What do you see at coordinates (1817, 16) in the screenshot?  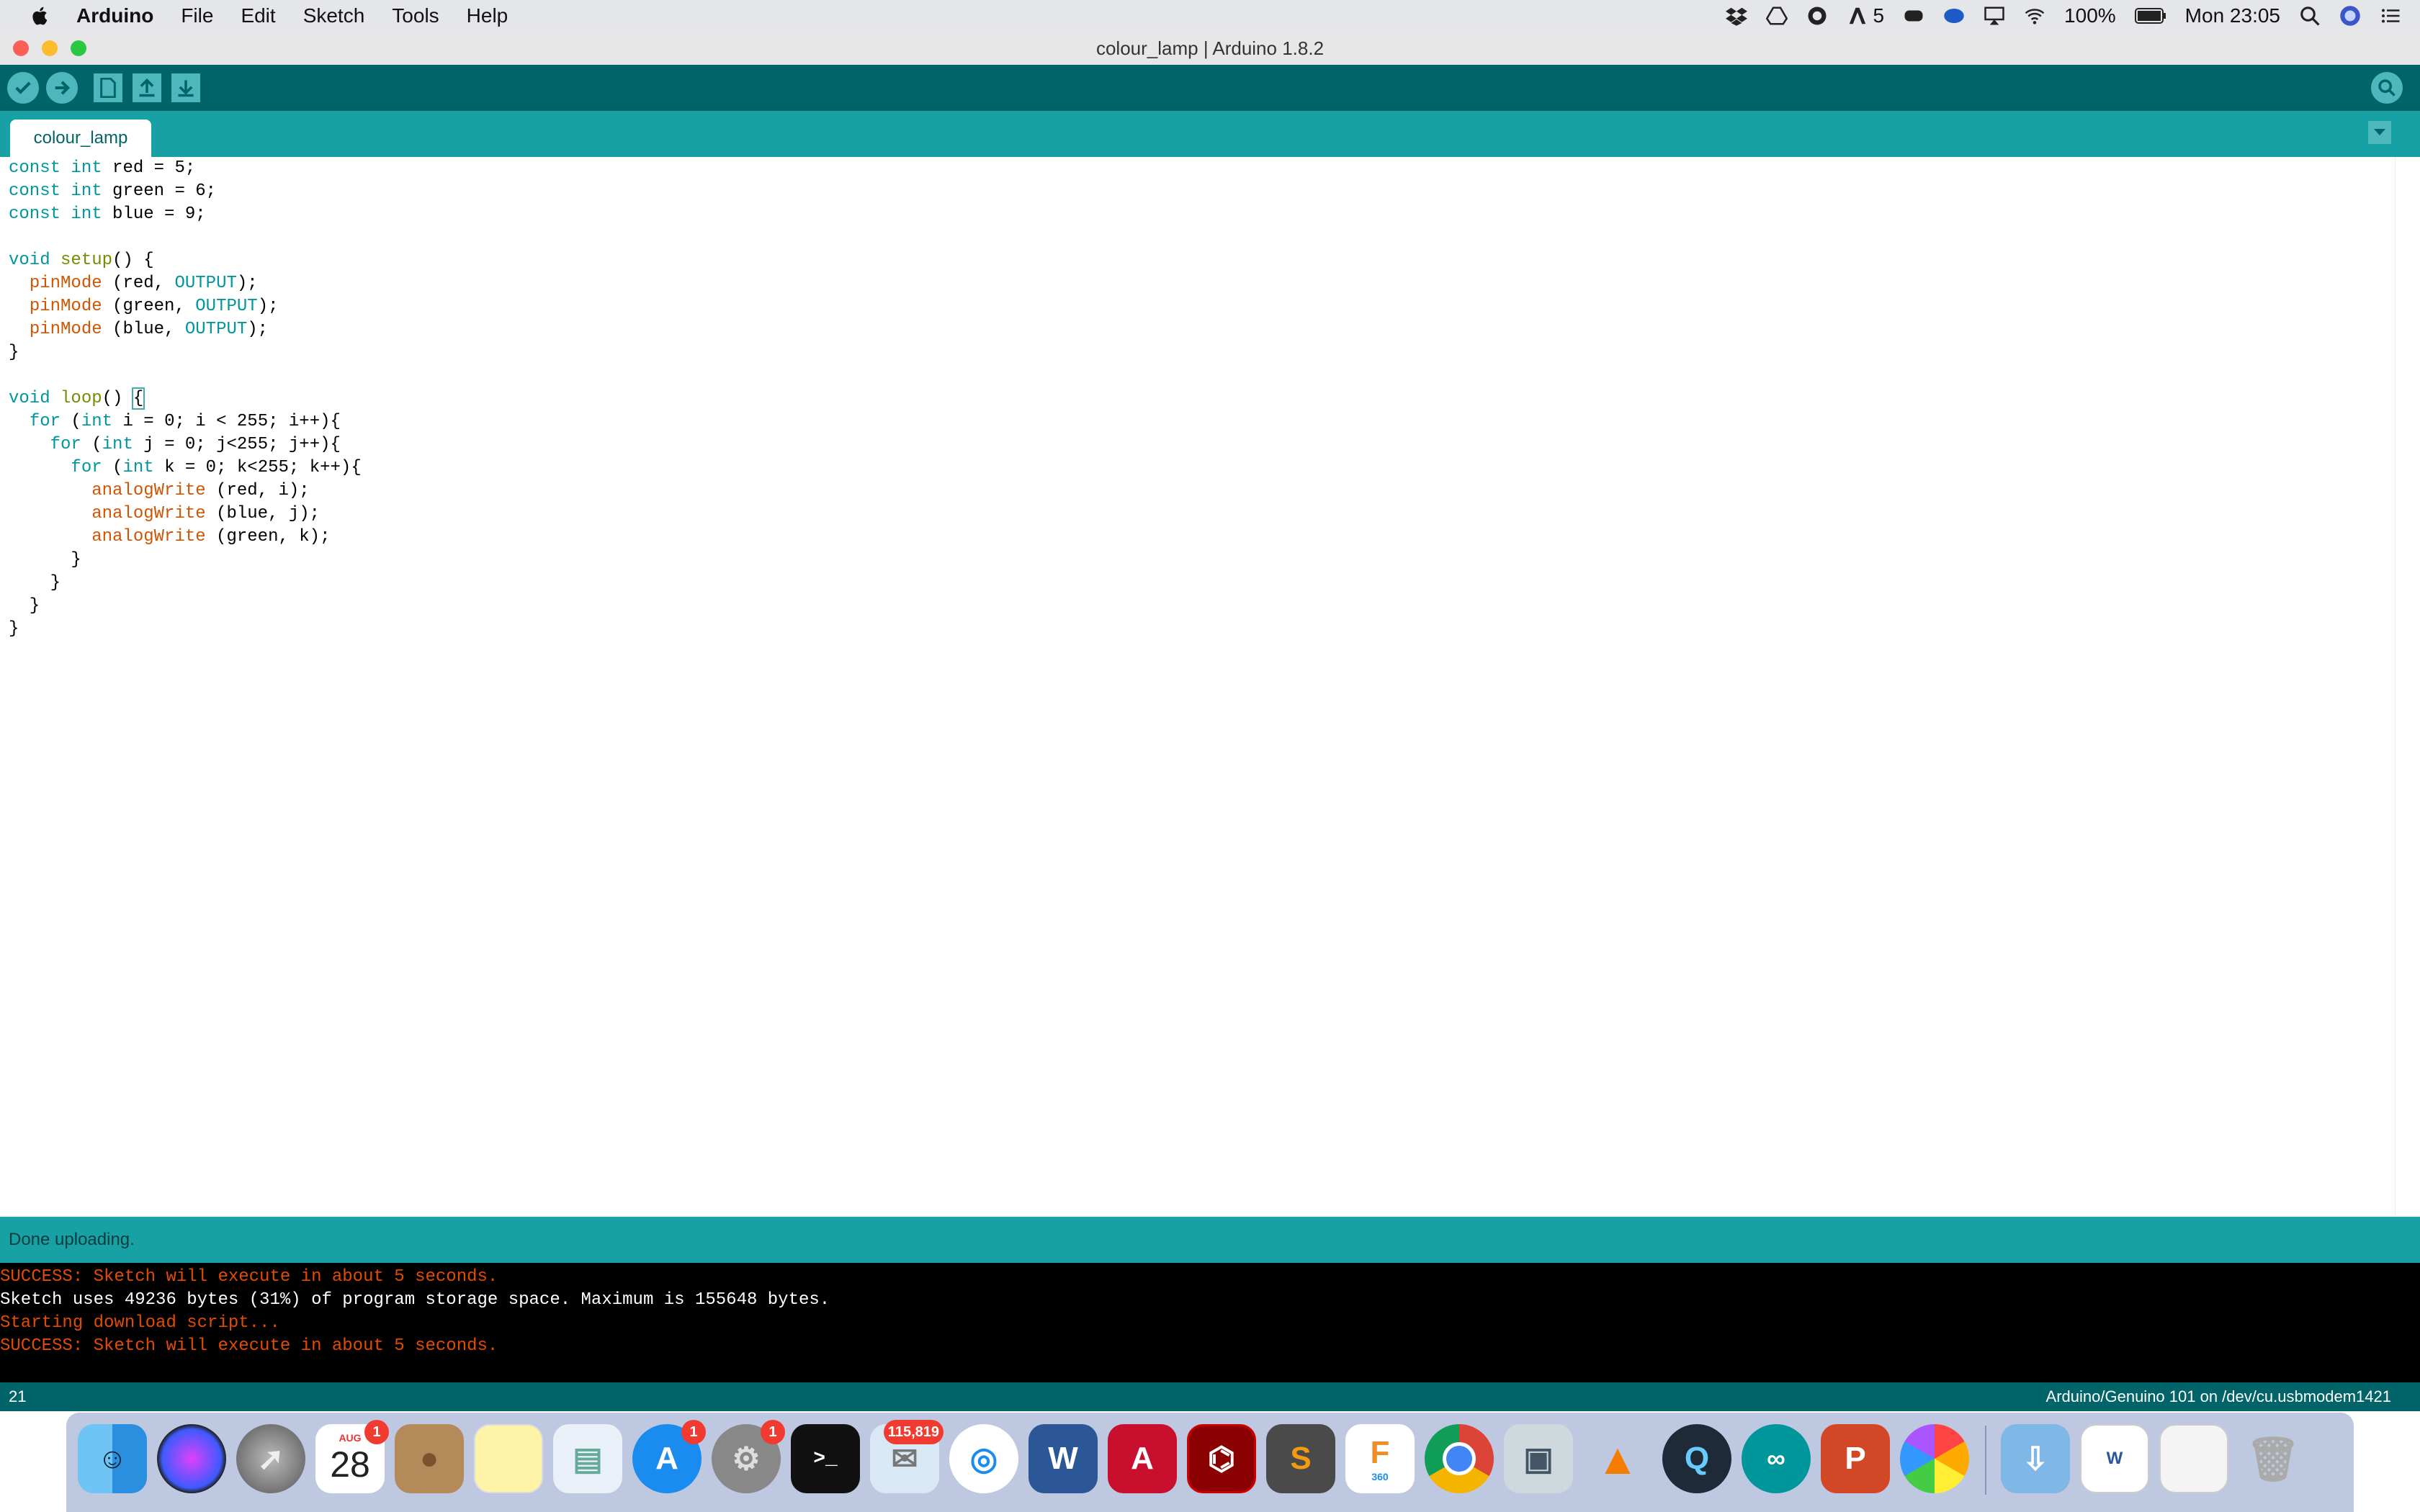 I see `record-icon` at bounding box center [1817, 16].